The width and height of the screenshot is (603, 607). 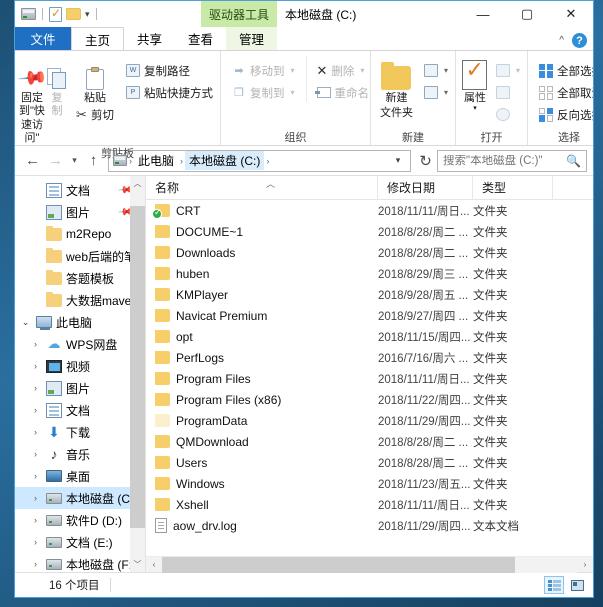 I want to click on table-row: QMDownload 2018/8/28/周二 ... 文件夹, so click(x=369, y=441).